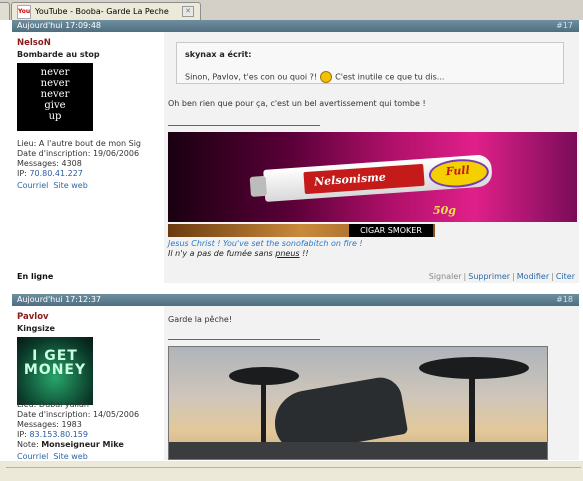  Describe the element at coordinates (326, 77) in the screenshot. I see `smiley-icon` at that location.